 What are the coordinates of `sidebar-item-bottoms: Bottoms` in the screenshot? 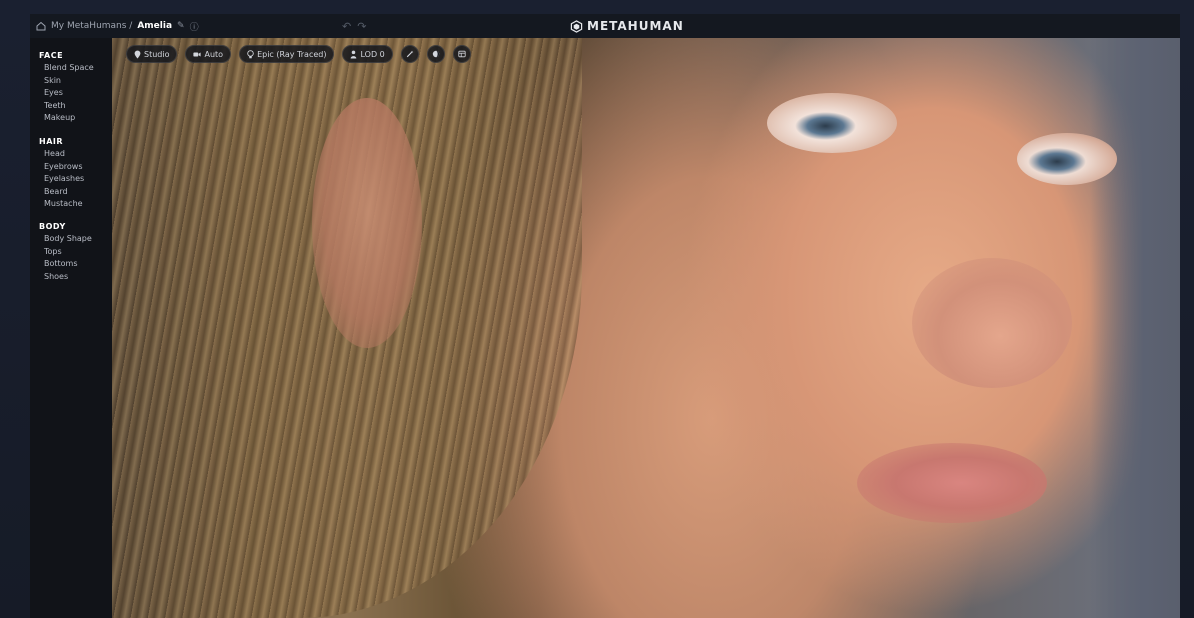 It's located at (65, 264).